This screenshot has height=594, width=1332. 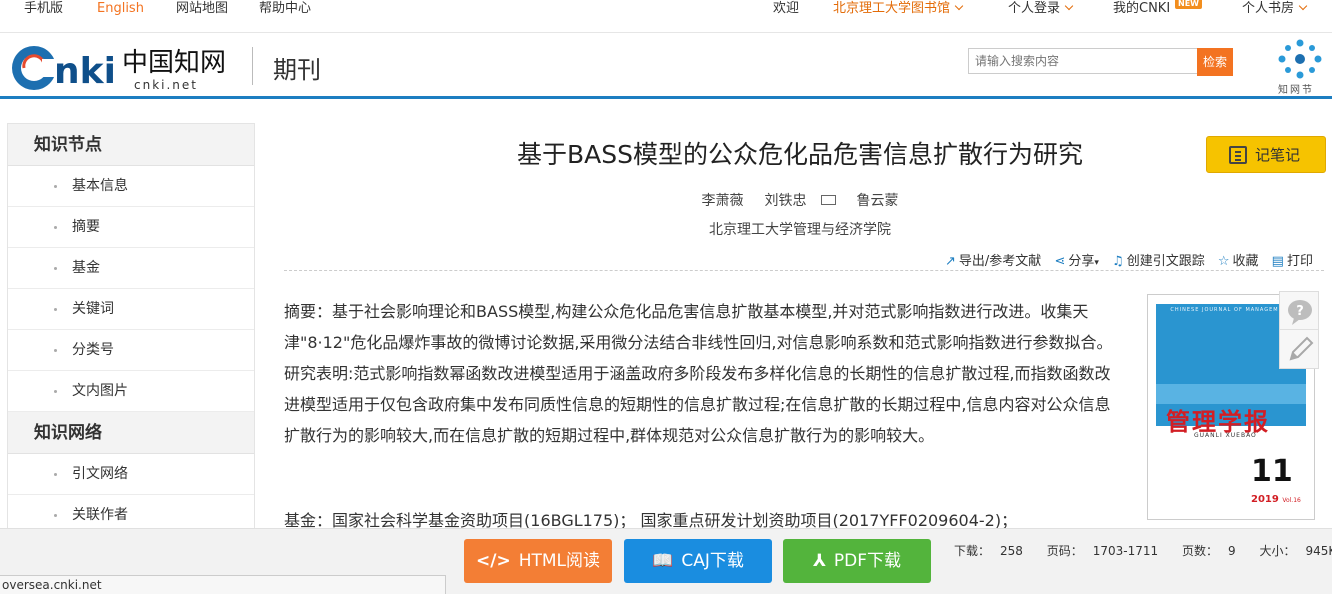 What do you see at coordinates (1215, 62) in the screenshot?
I see `search-button: 检索` at bounding box center [1215, 62].